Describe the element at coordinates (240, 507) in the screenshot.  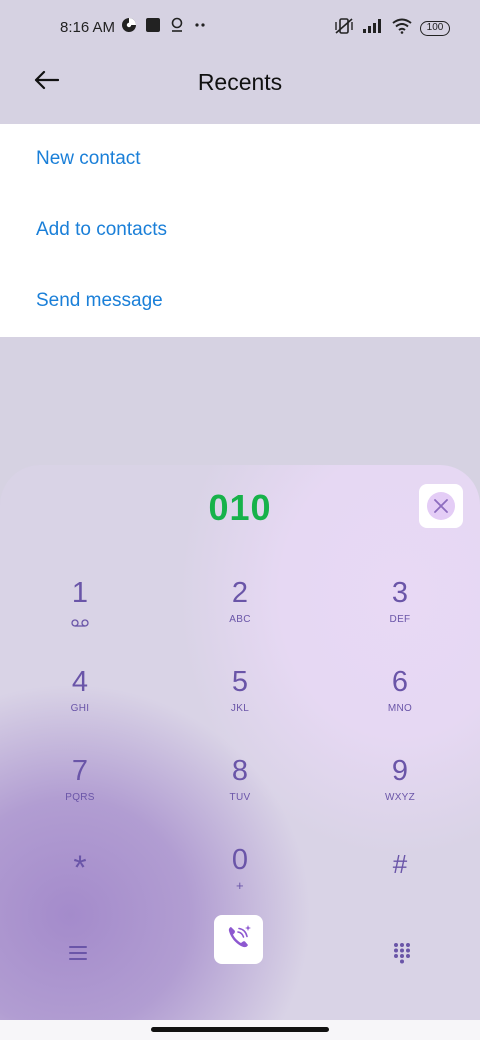
I see `dialed-number: 010` at that location.